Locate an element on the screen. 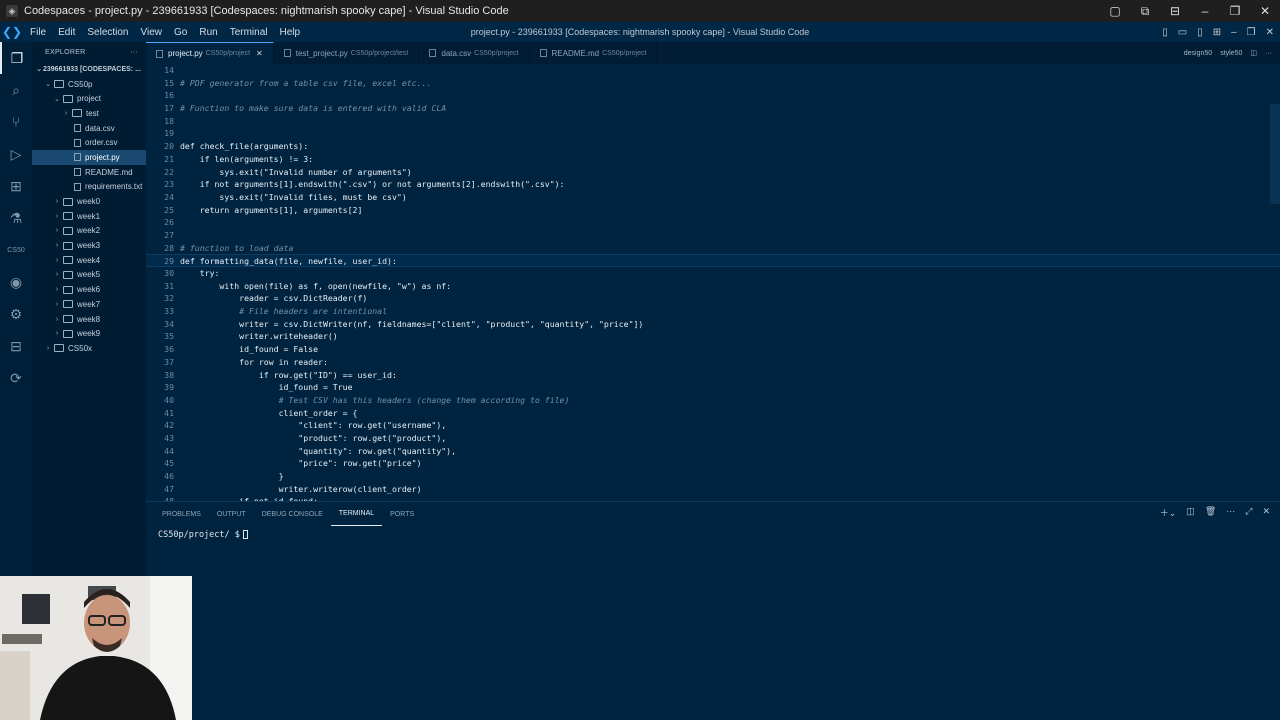  tab-debug-console: DEBUG CONSOLE is located at coordinates (292, 514).